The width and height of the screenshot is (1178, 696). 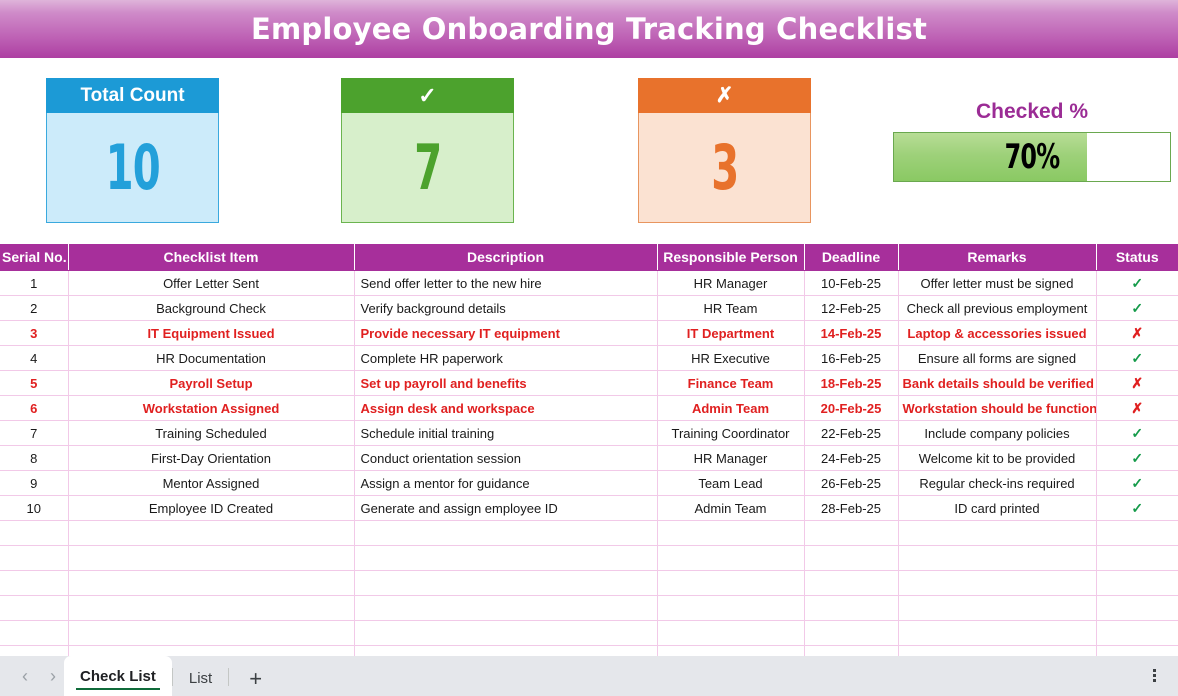 I want to click on cell-checklist-item: Workstation Assigned, so click(x=211, y=408).